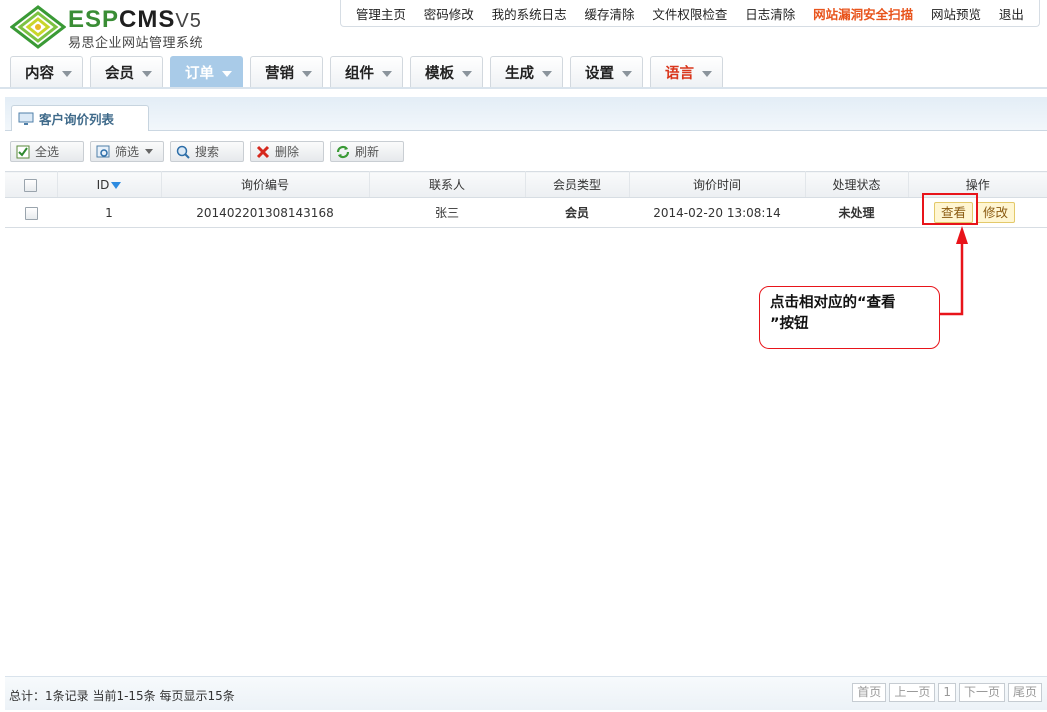 The width and height of the screenshot is (1047, 712). What do you see at coordinates (80, 118) in the screenshot?
I see `tab-inquiry-list: 客户询价列表` at bounding box center [80, 118].